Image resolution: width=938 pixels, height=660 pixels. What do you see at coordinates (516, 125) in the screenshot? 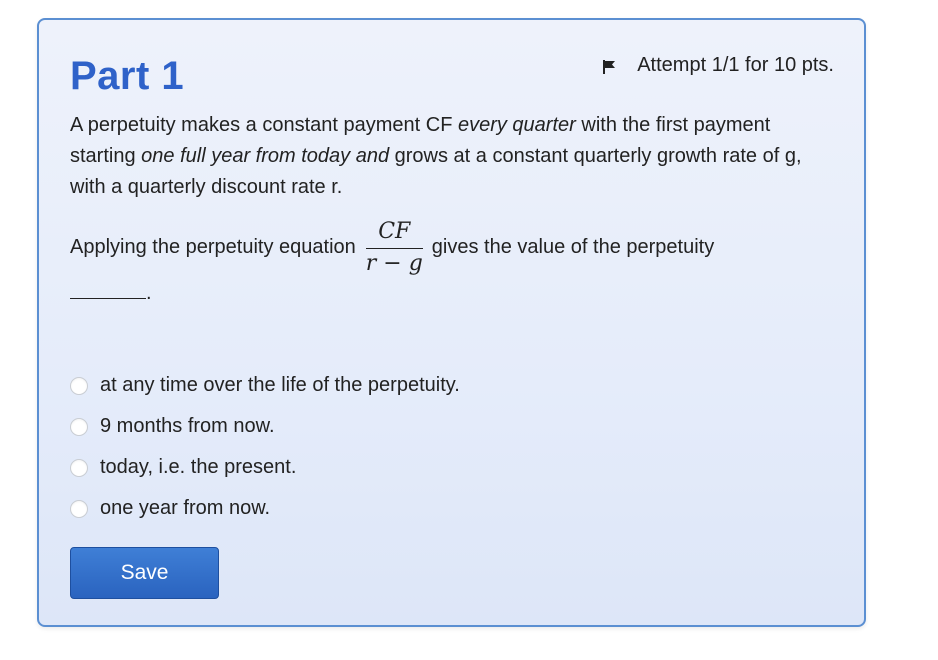
I see `question-emphasis: every quarter` at bounding box center [516, 125].